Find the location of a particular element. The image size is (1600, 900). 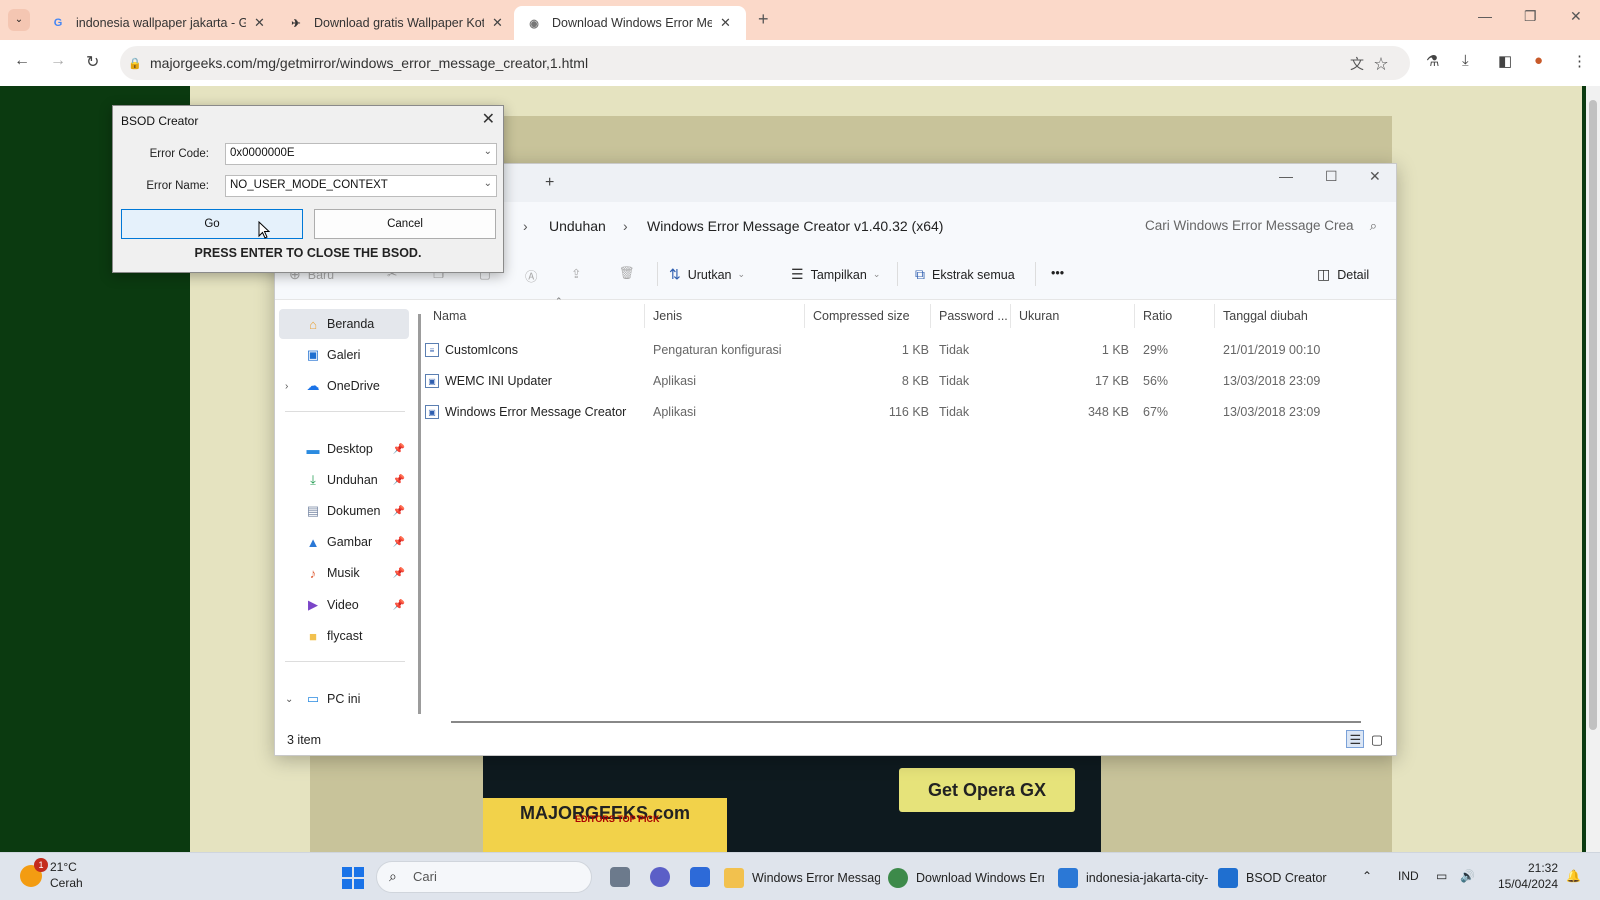

sidebar-item-pc-ini: ⌄ ▭ PC ini is located at coordinates (344, 699).